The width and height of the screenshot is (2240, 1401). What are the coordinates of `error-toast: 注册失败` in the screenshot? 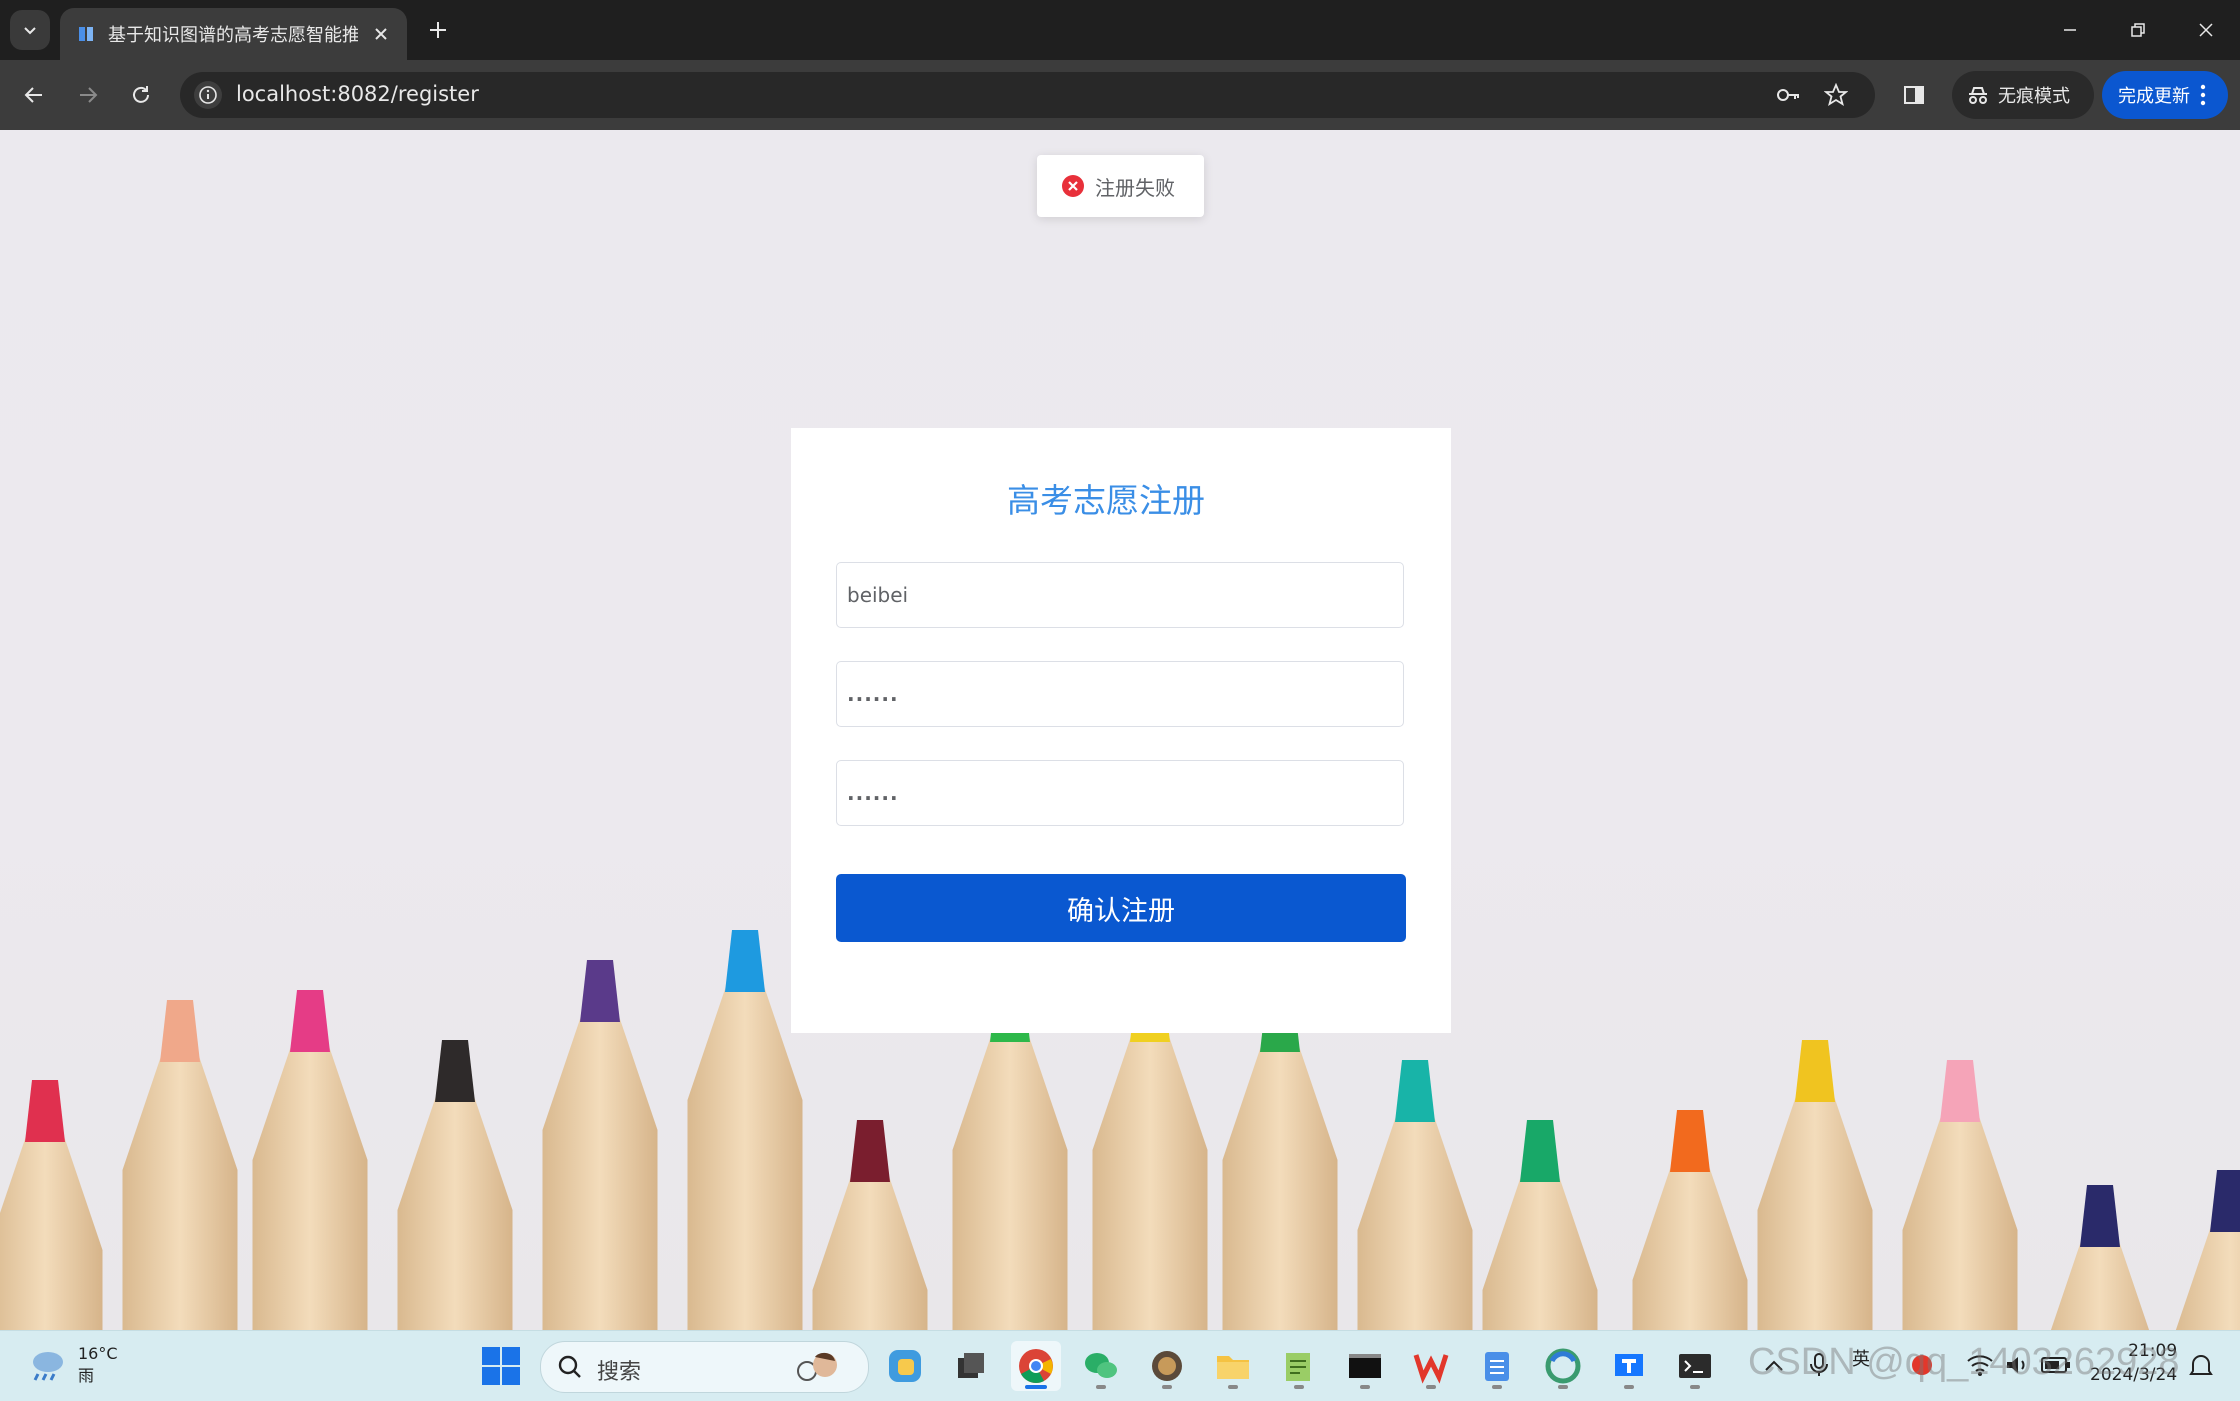 It's located at (1120, 186).